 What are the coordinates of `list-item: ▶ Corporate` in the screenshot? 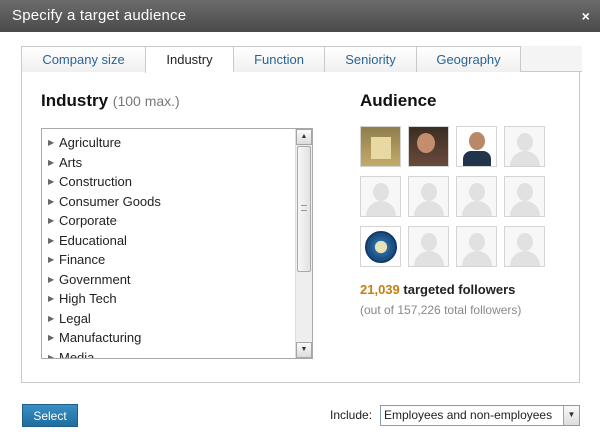 It's located at (101, 221).